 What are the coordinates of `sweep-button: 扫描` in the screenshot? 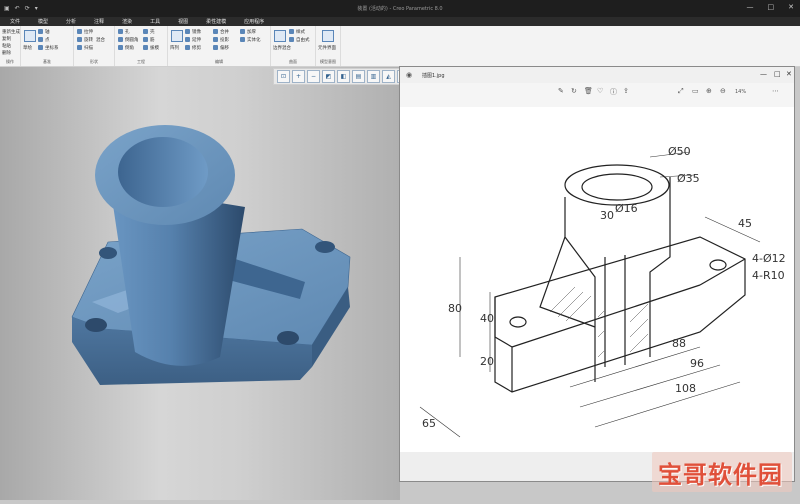 It's located at (85, 48).